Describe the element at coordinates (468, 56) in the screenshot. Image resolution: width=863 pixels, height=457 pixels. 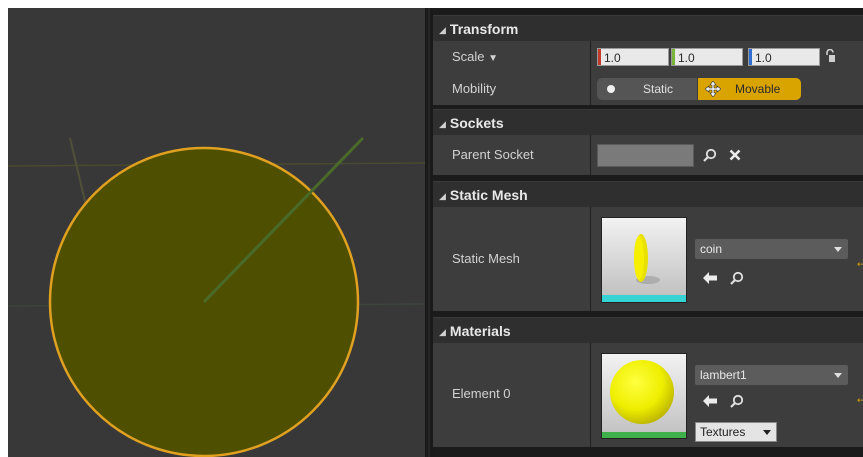
I see `scale-label-text: Scale` at that location.